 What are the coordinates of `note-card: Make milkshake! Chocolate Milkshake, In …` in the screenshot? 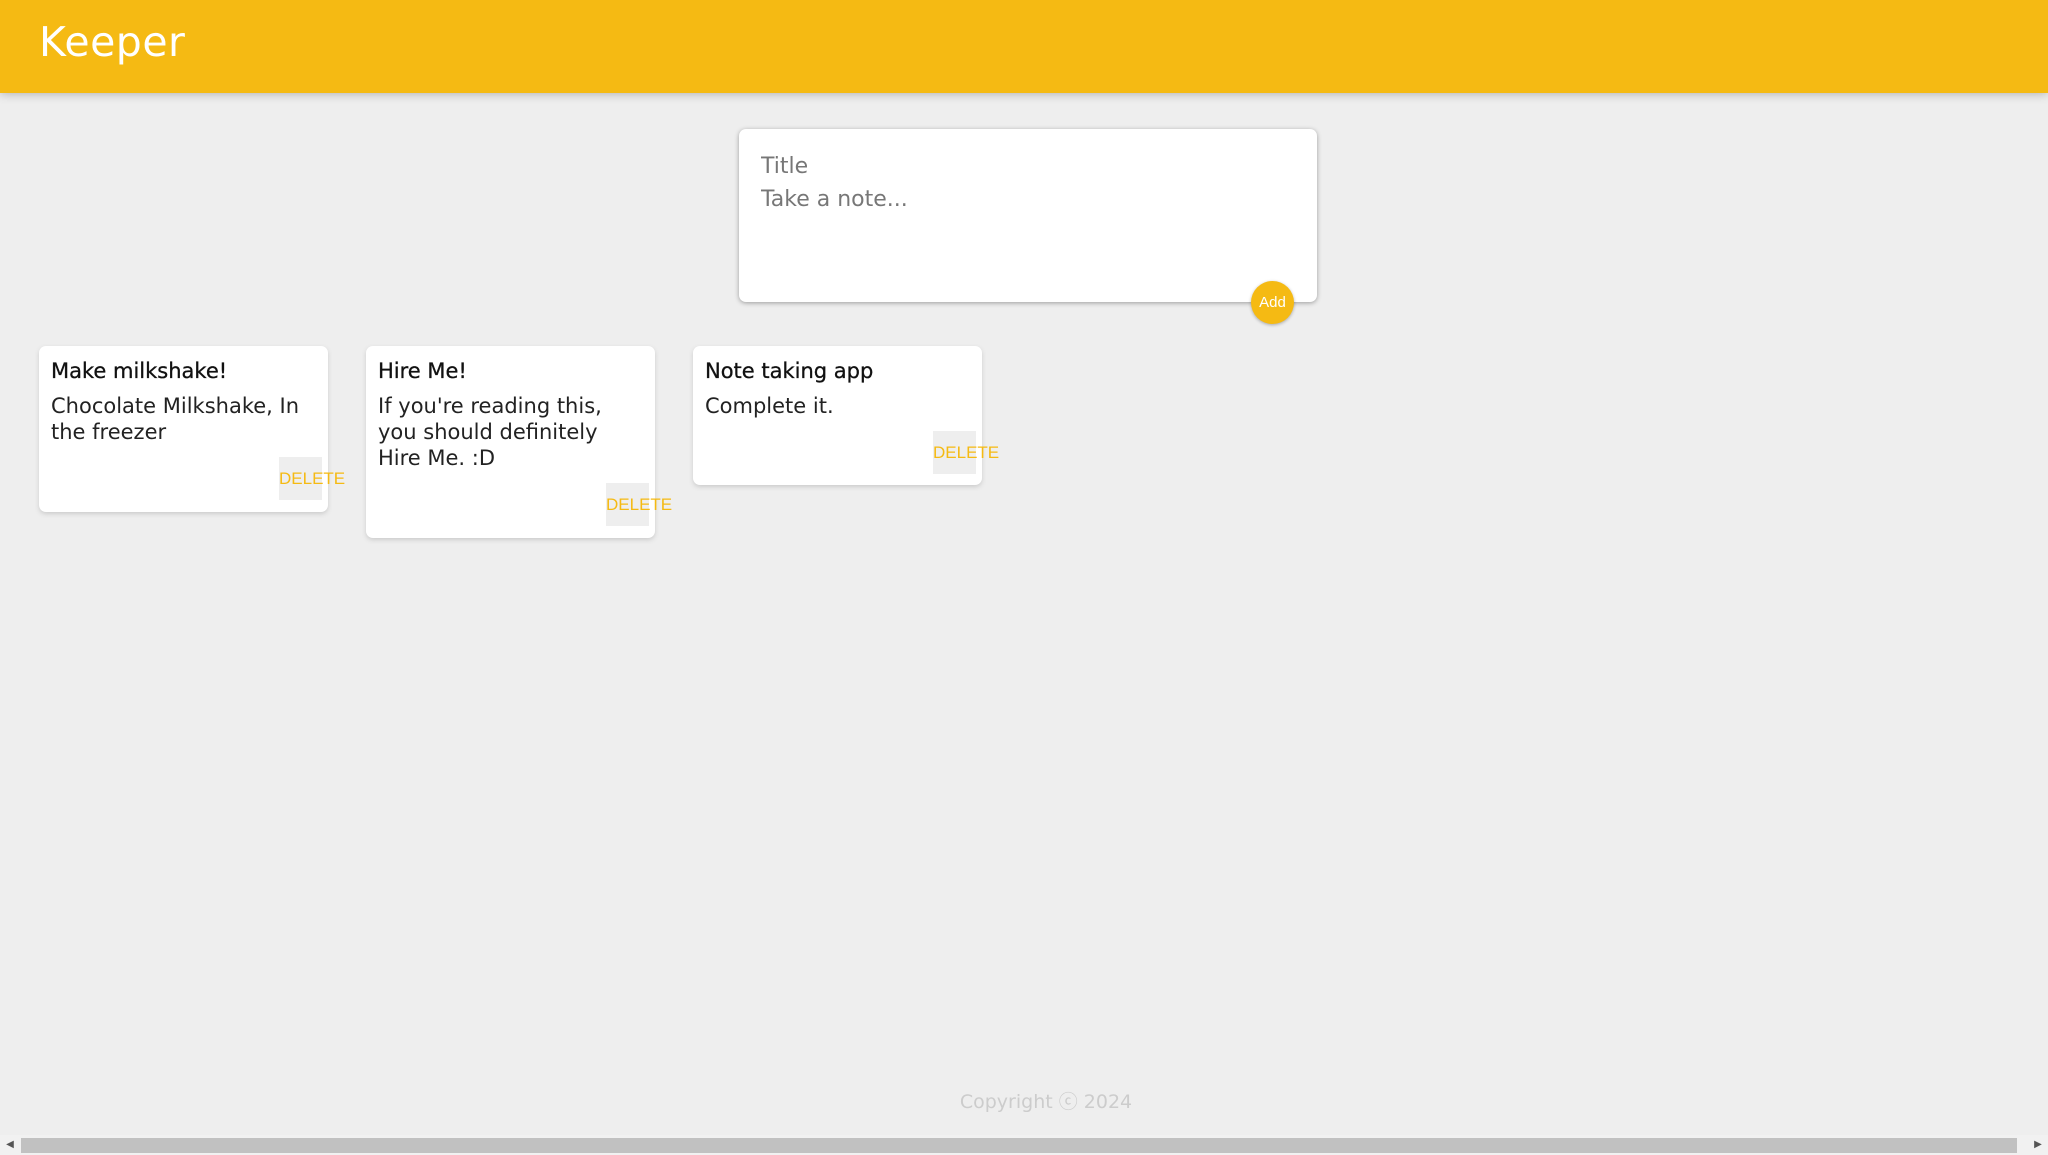 It's located at (192, 429).